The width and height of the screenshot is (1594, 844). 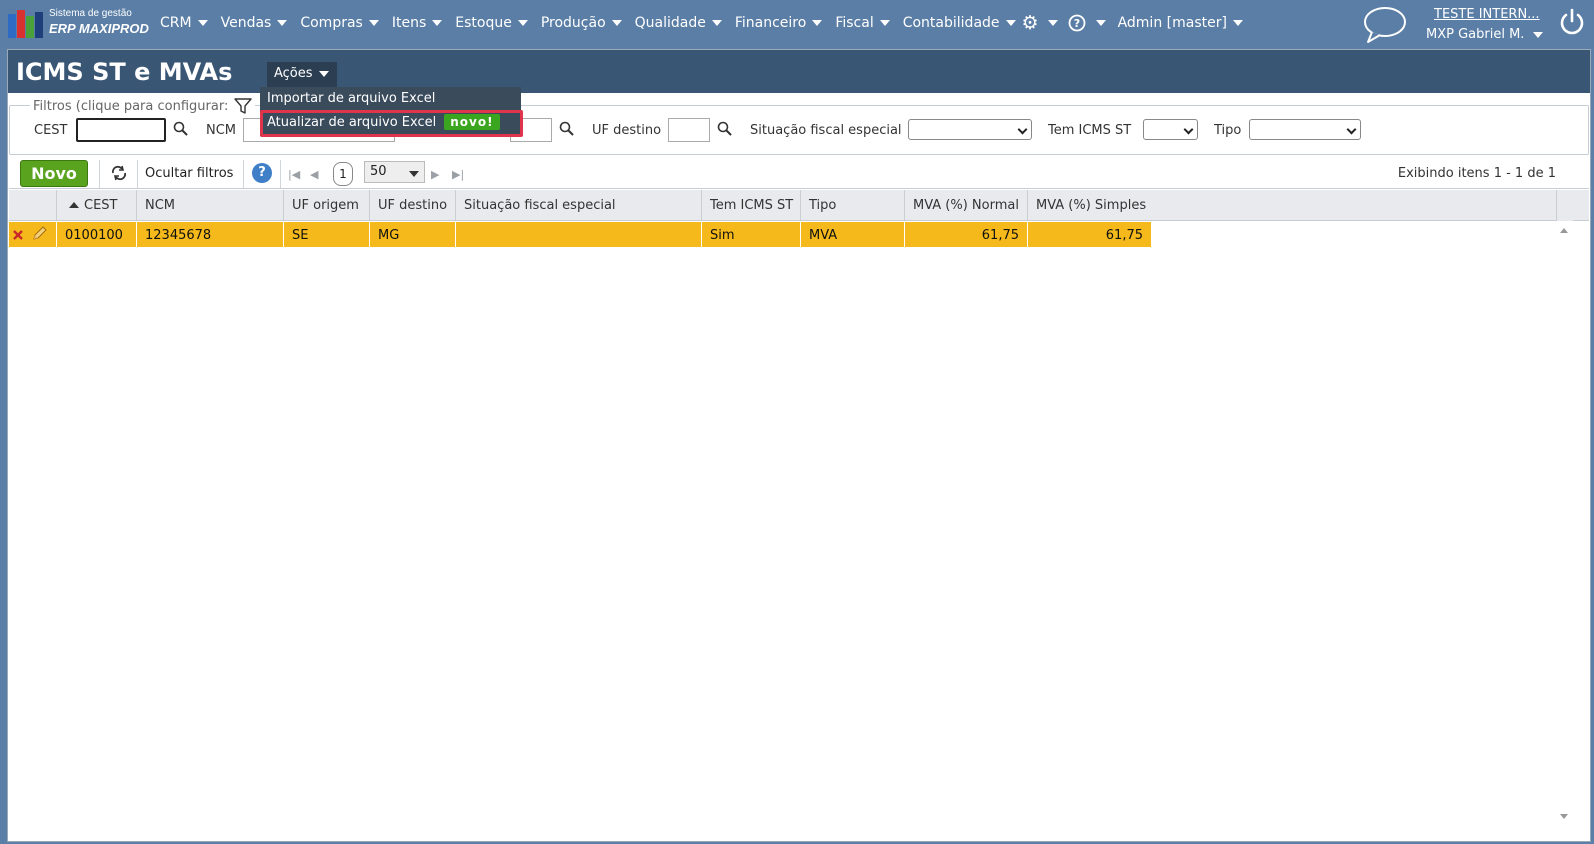 I want to click on menu-itens-label: Itens, so click(x=409, y=23).